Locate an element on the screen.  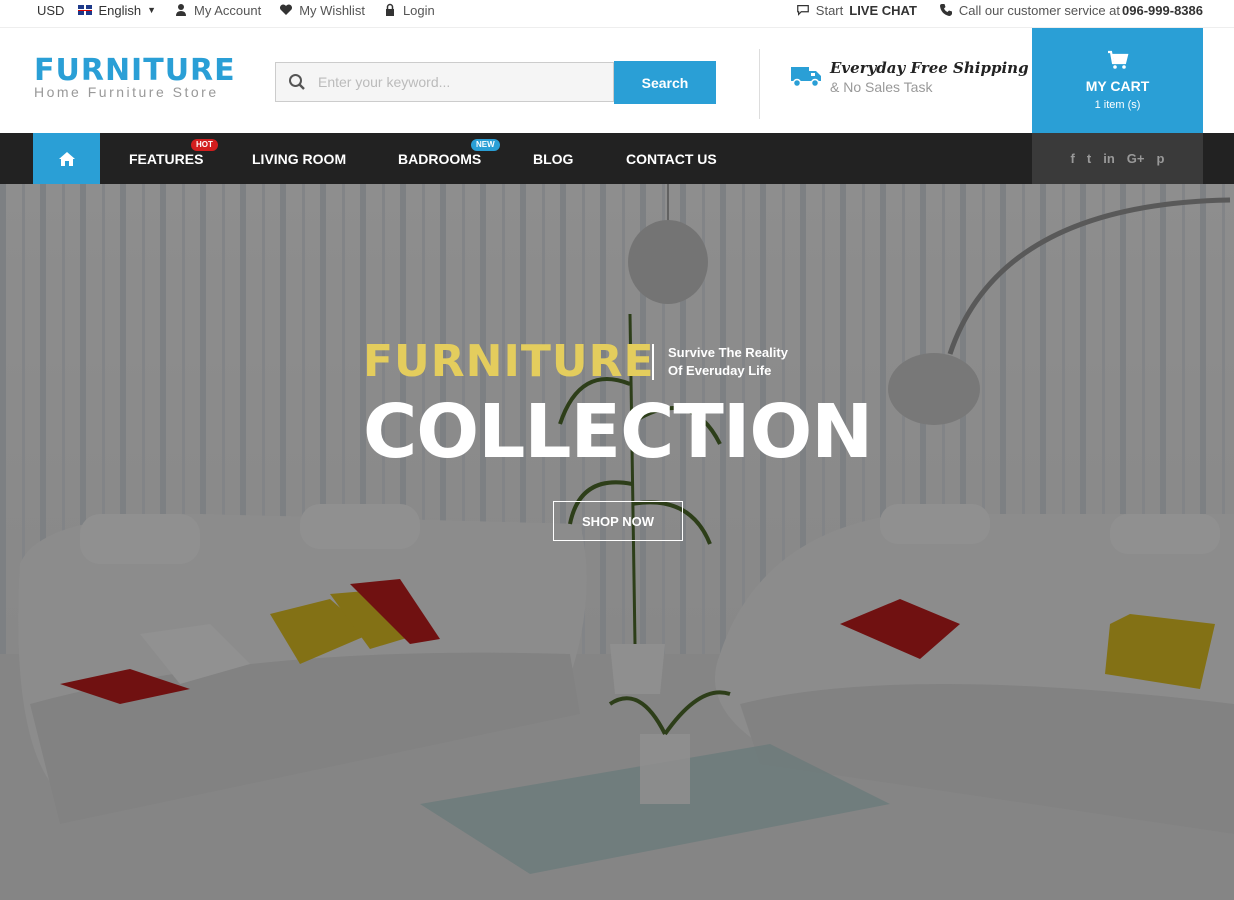
chat-bubble-icon is located at coordinates (802, 10).